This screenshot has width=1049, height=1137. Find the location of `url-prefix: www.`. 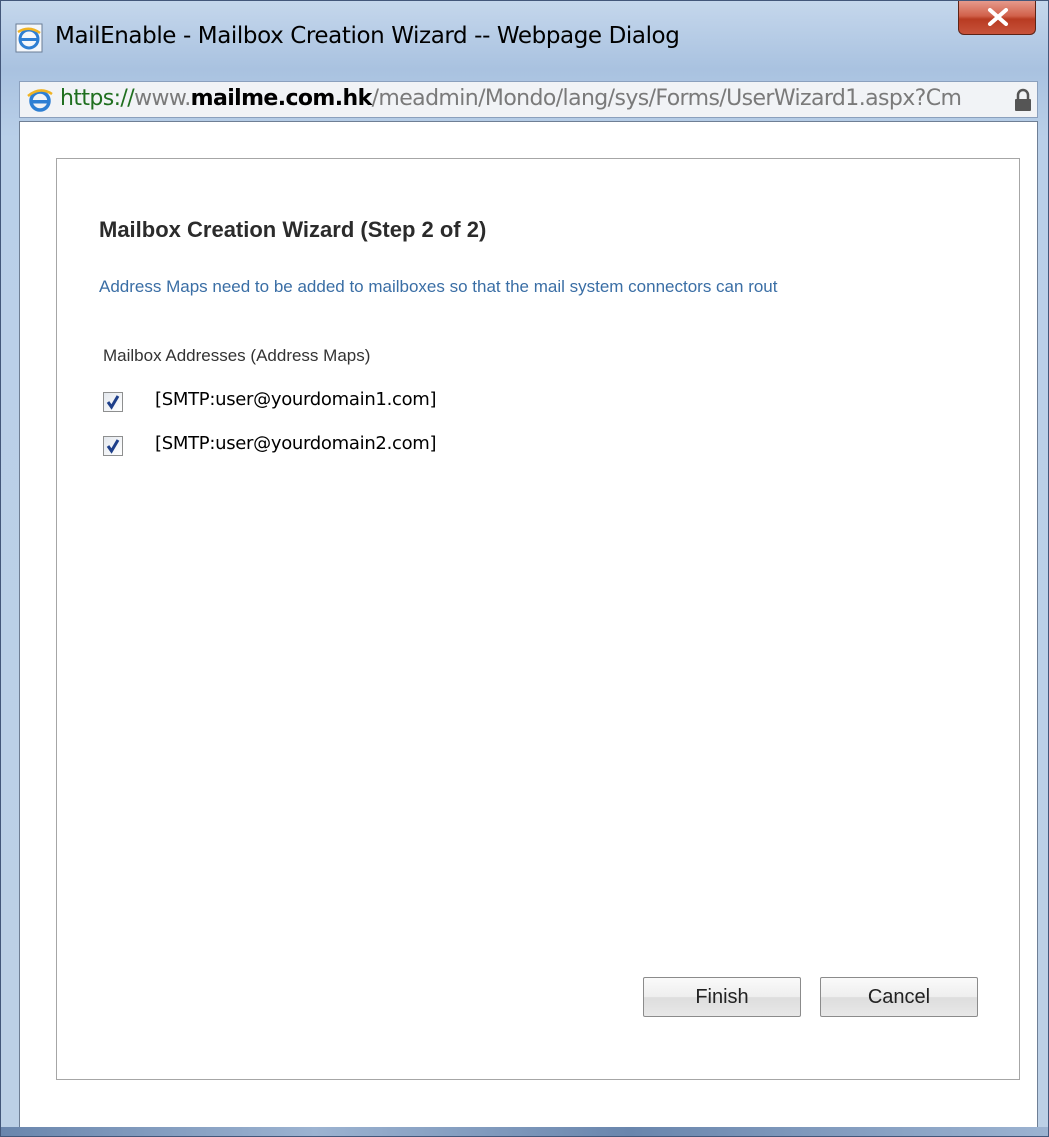

url-prefix: www. is located at coordinates (162, 98).